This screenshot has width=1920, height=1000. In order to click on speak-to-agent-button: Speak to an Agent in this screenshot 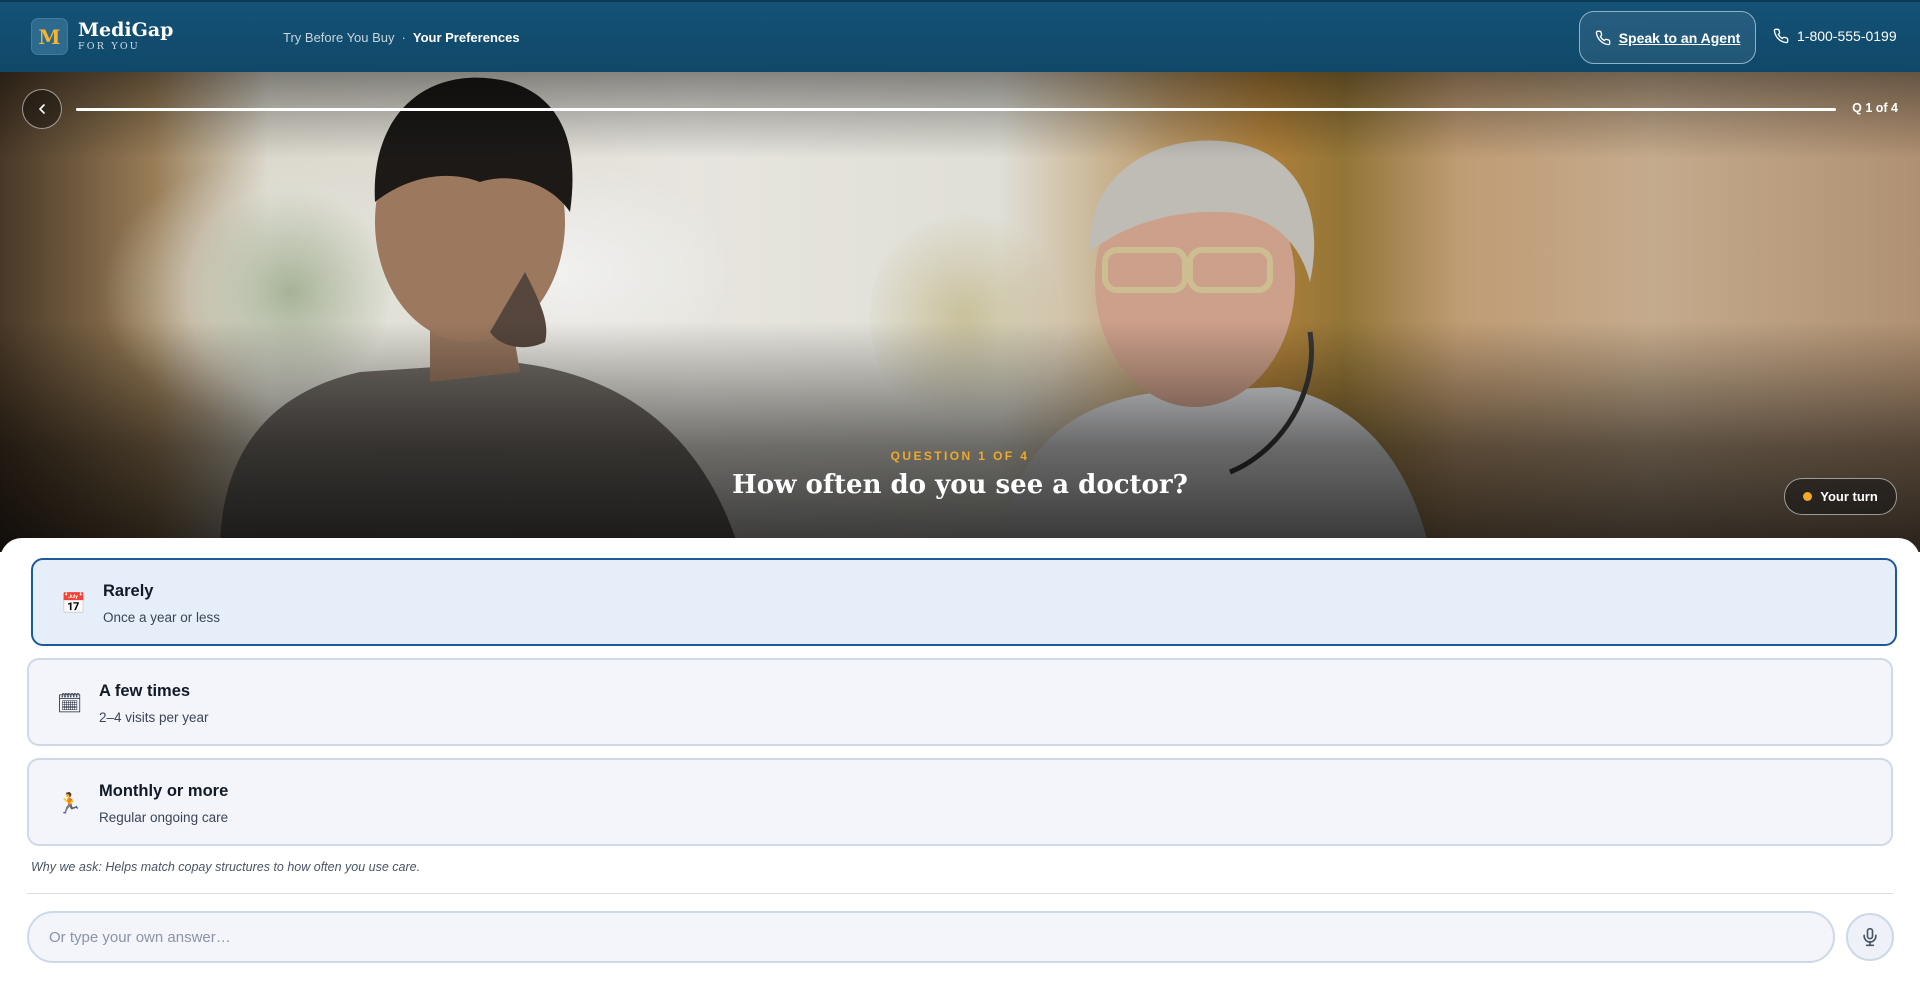, I will do `click(1667, 37)`.